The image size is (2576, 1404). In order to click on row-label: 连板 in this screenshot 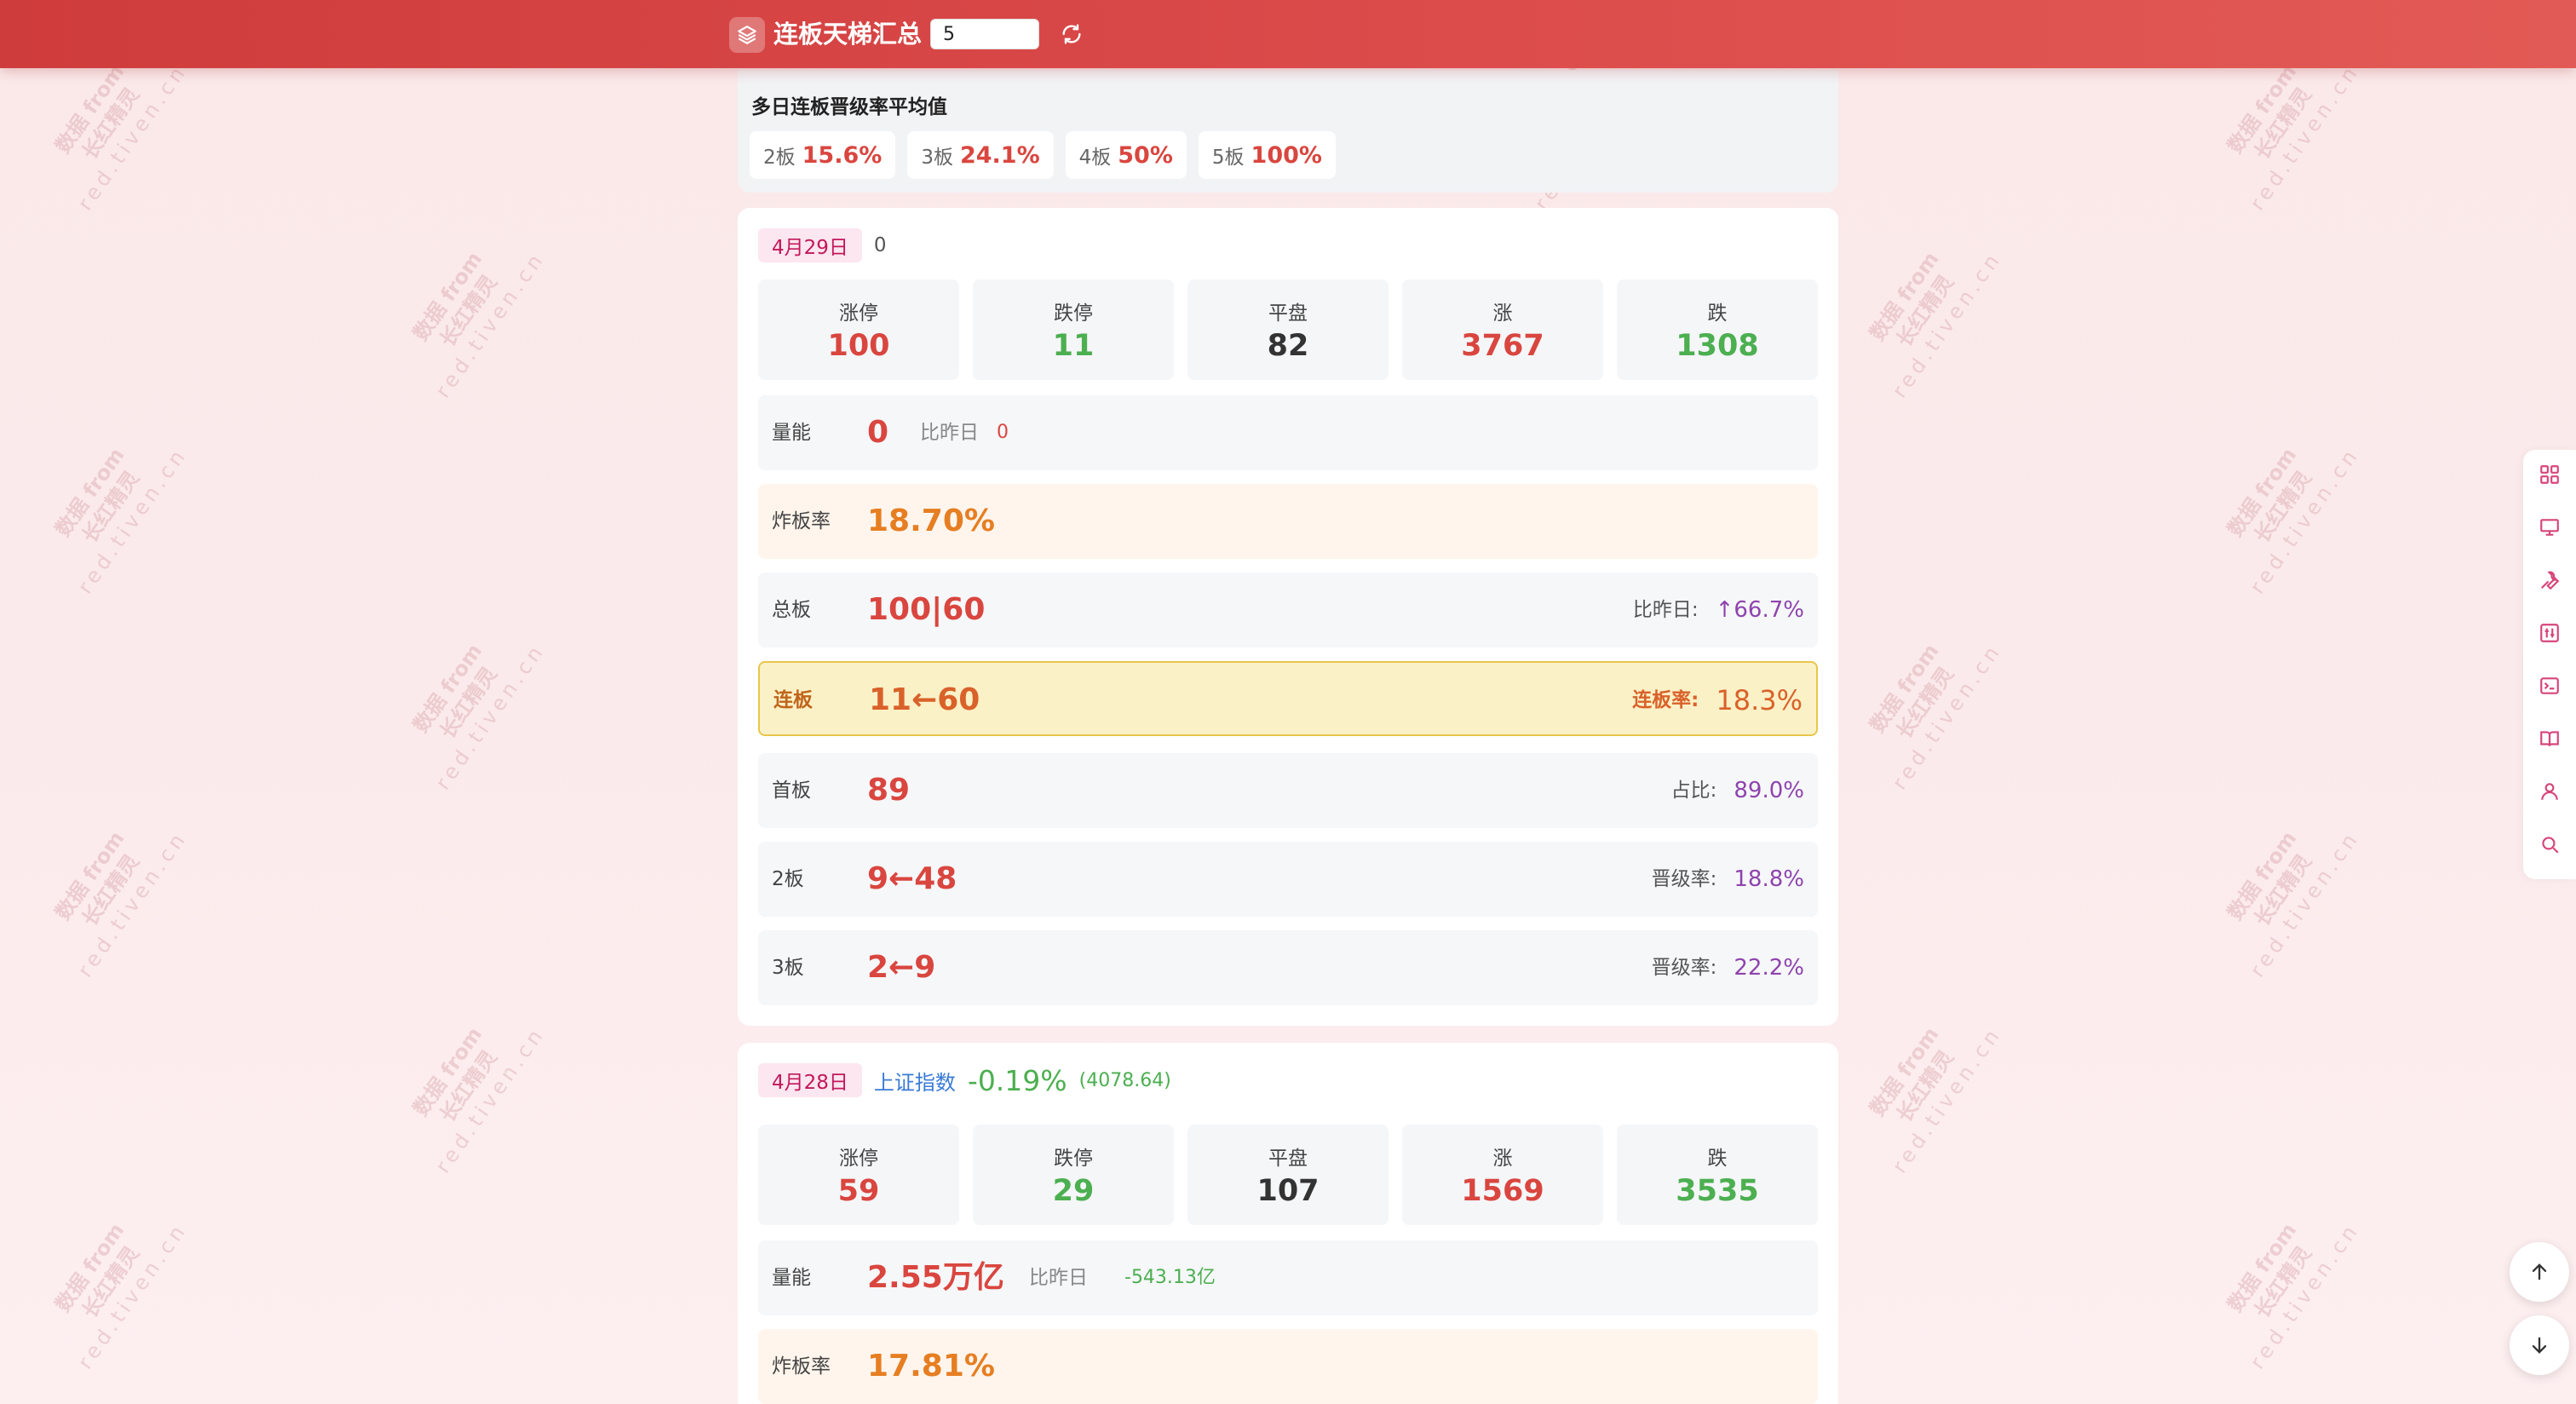, I will do `click(793, 700)`.